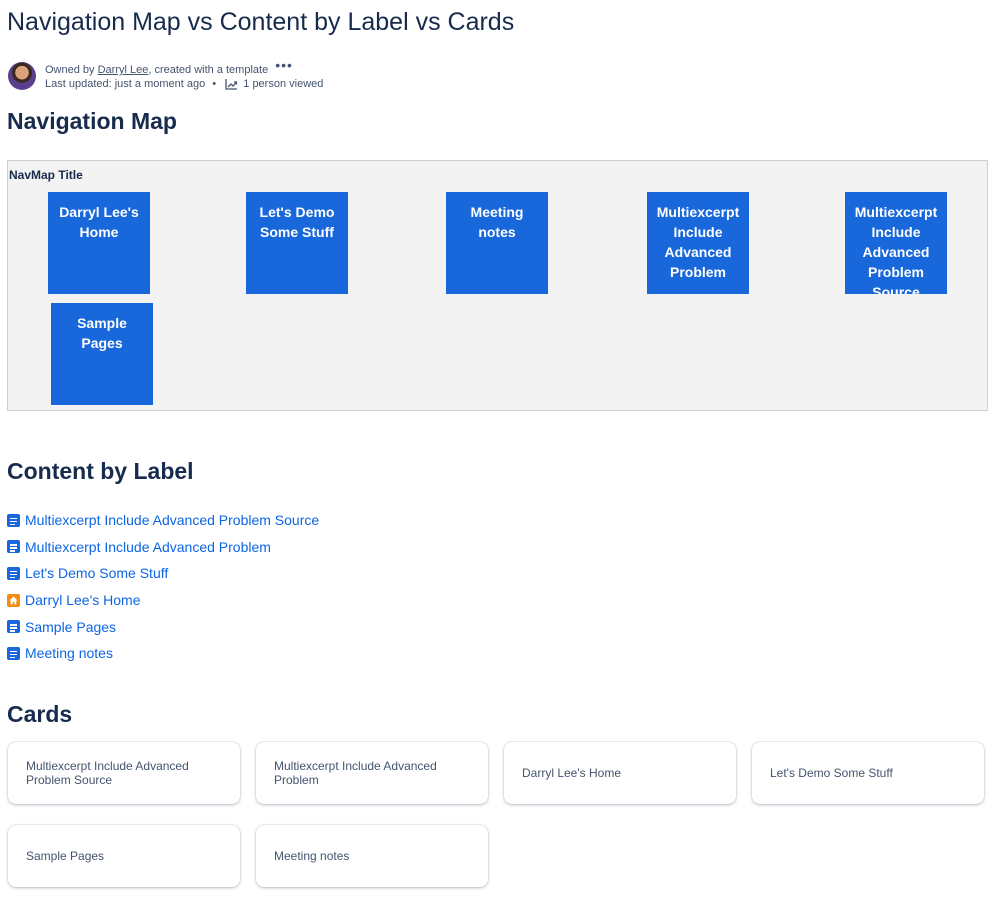 The width and height of the screenshot is (999, 907). I want to click on content-by-label-heading: Content by Label, so click(100, 471).